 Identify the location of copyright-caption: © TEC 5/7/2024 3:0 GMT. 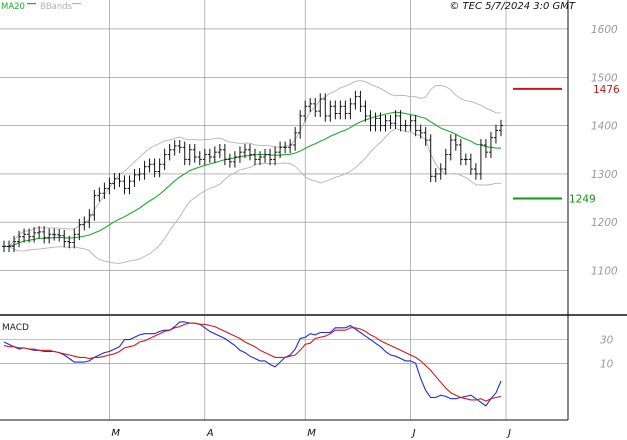
(512, 6).